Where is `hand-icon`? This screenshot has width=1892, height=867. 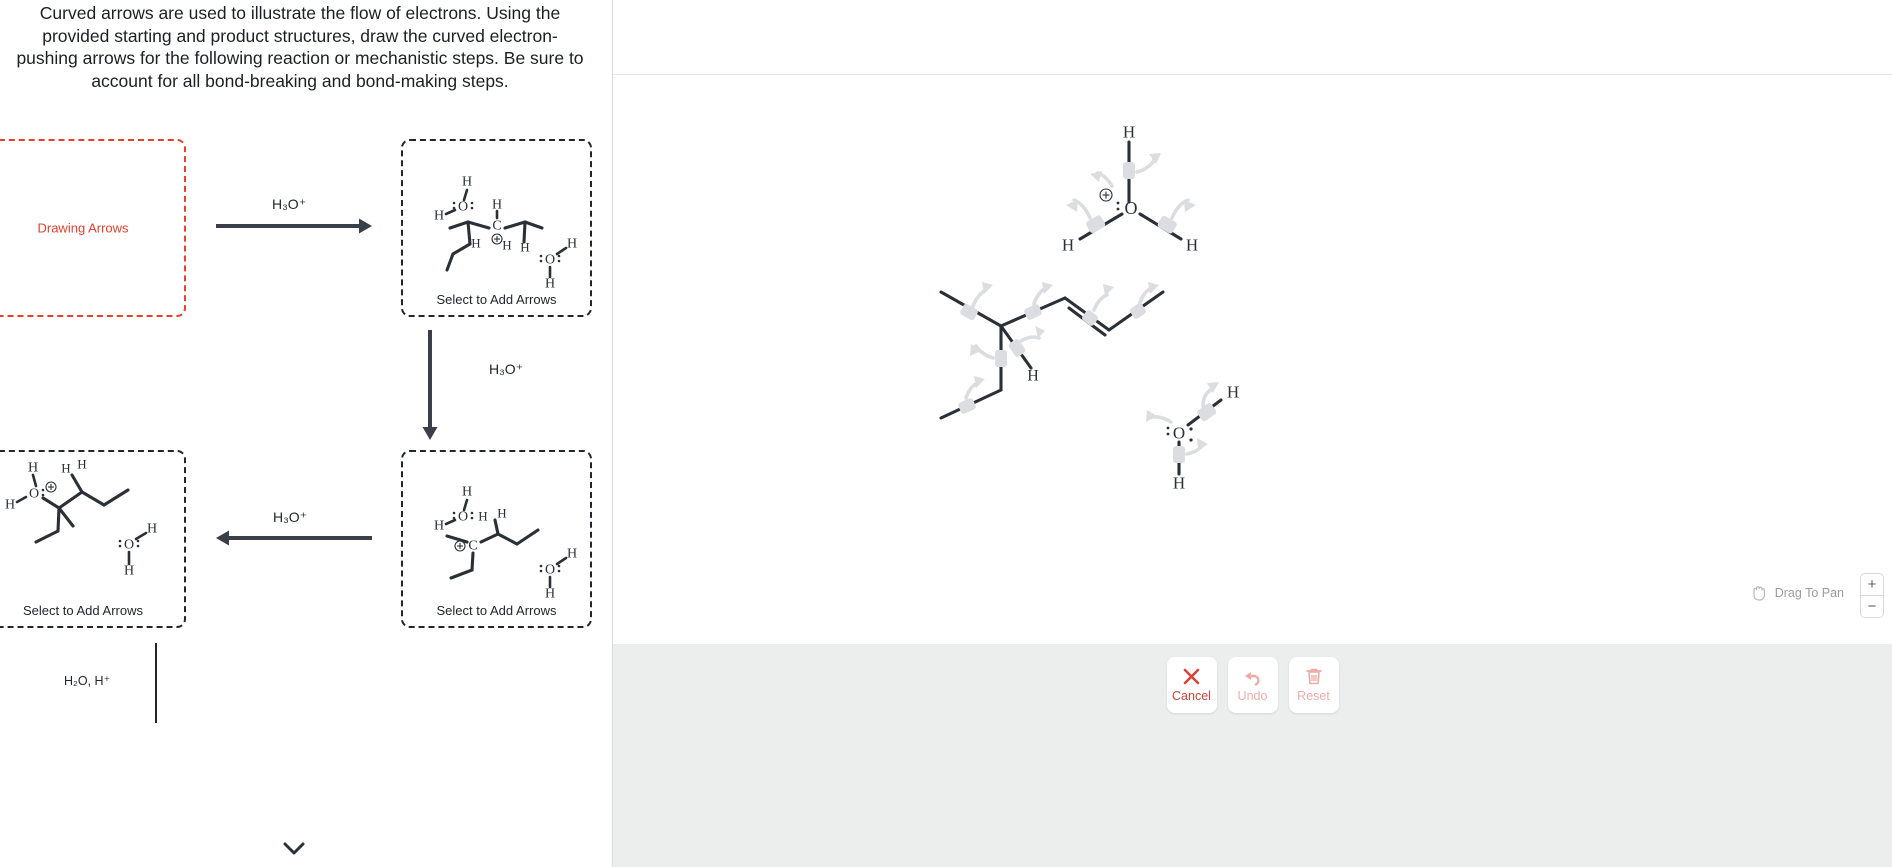
hand-icon is located at coordinates (1759, 593).